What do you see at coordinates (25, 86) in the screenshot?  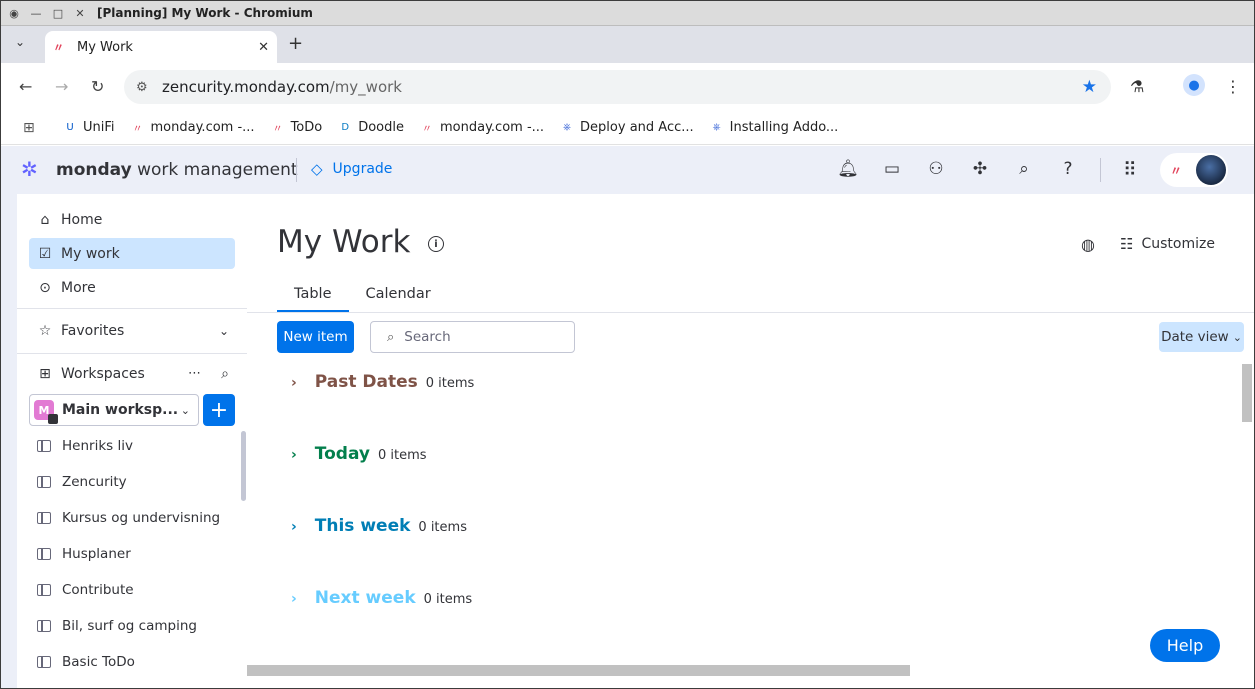 I see `back-arrow-icon: ←` at bounding box center [25, 86].